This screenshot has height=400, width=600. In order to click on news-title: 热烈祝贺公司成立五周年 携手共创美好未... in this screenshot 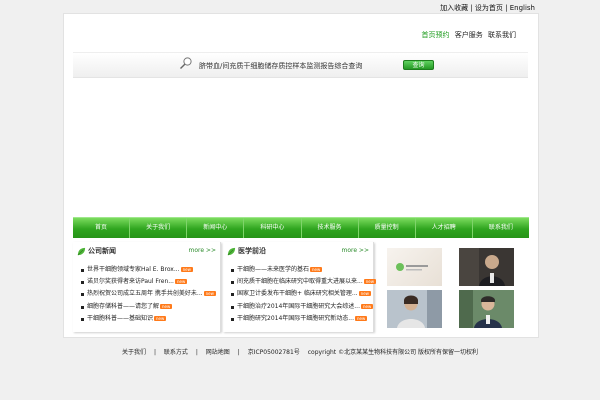, I will do `click(145, 293)`.